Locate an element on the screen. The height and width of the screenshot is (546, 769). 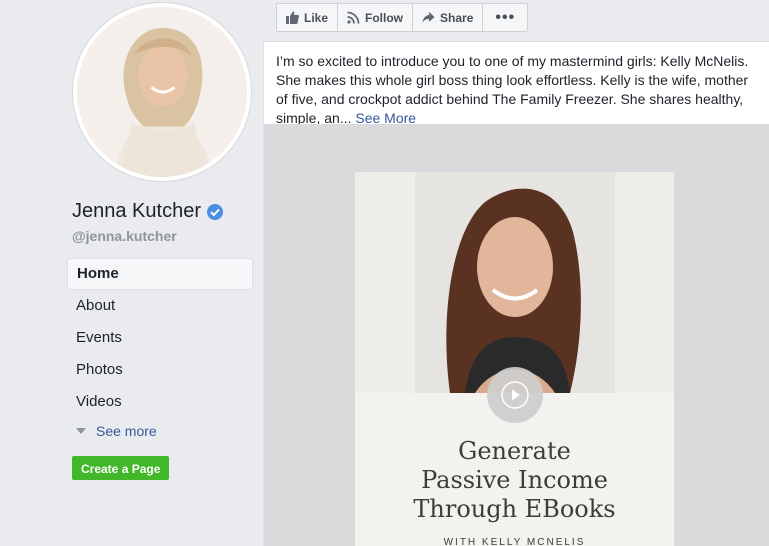
page-name-text: Jenna Kutcher is located at coordinates (136, 211).